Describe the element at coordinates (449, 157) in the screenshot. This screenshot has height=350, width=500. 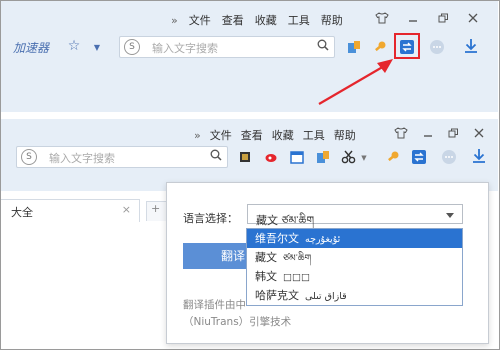
I see `more-icon` at that location.